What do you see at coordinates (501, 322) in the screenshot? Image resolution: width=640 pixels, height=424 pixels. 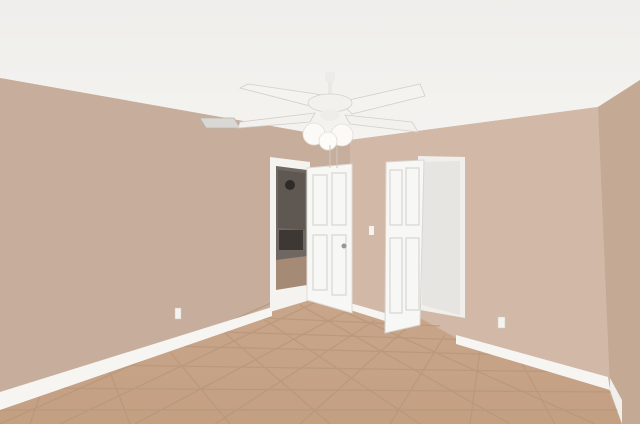 I see `wall-outlet-right` at bounding box center [501, 322].